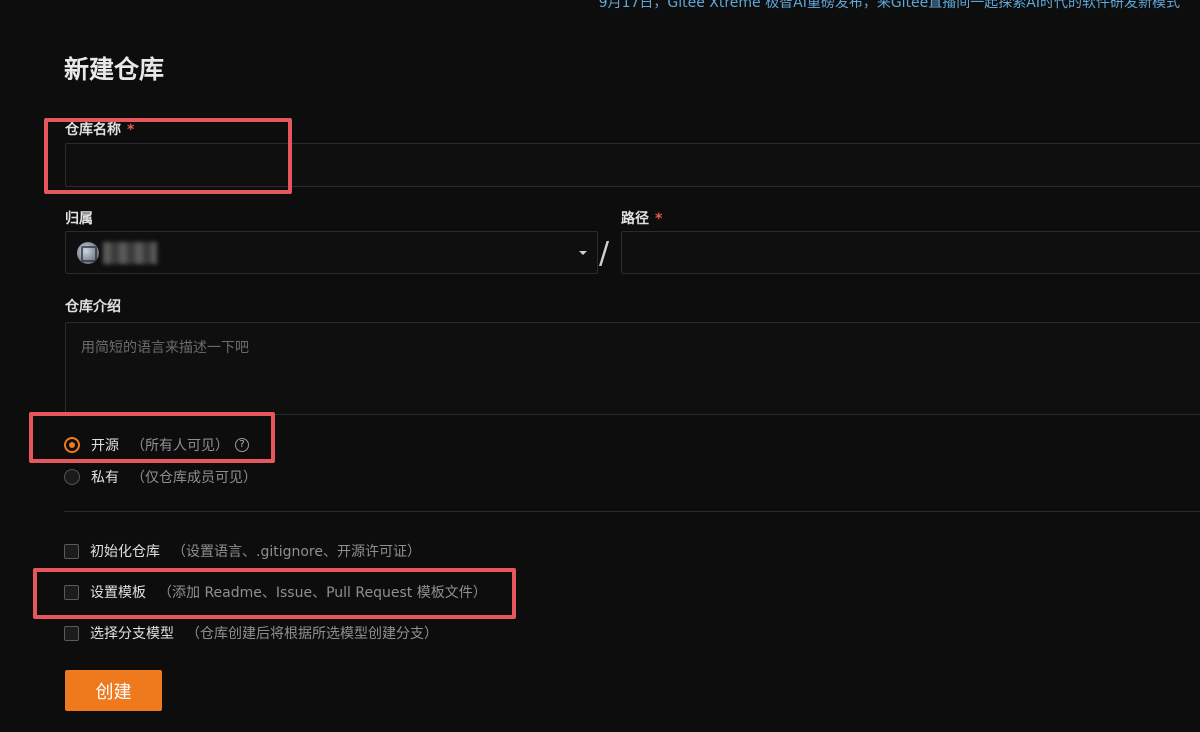 This screenshot has height=732, width=1200. What do you see at coordinates (322, 593) in the screenshot?
I see `template-hint: （添加 Readme、Issue、Pull Request 模板文件）` at bounding box center [322, 593].